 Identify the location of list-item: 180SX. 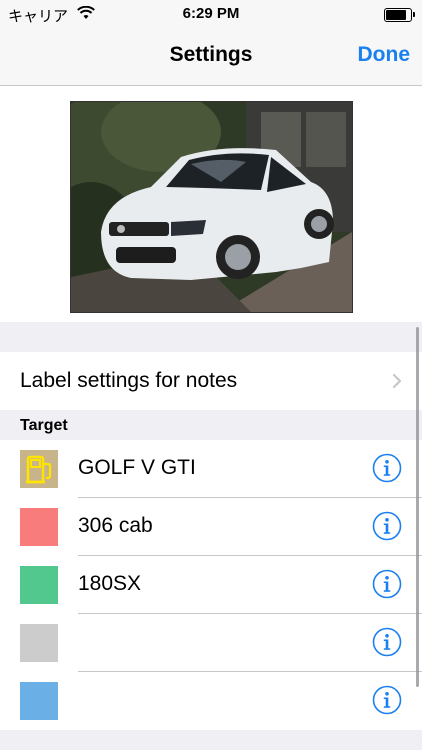
(211, 585).